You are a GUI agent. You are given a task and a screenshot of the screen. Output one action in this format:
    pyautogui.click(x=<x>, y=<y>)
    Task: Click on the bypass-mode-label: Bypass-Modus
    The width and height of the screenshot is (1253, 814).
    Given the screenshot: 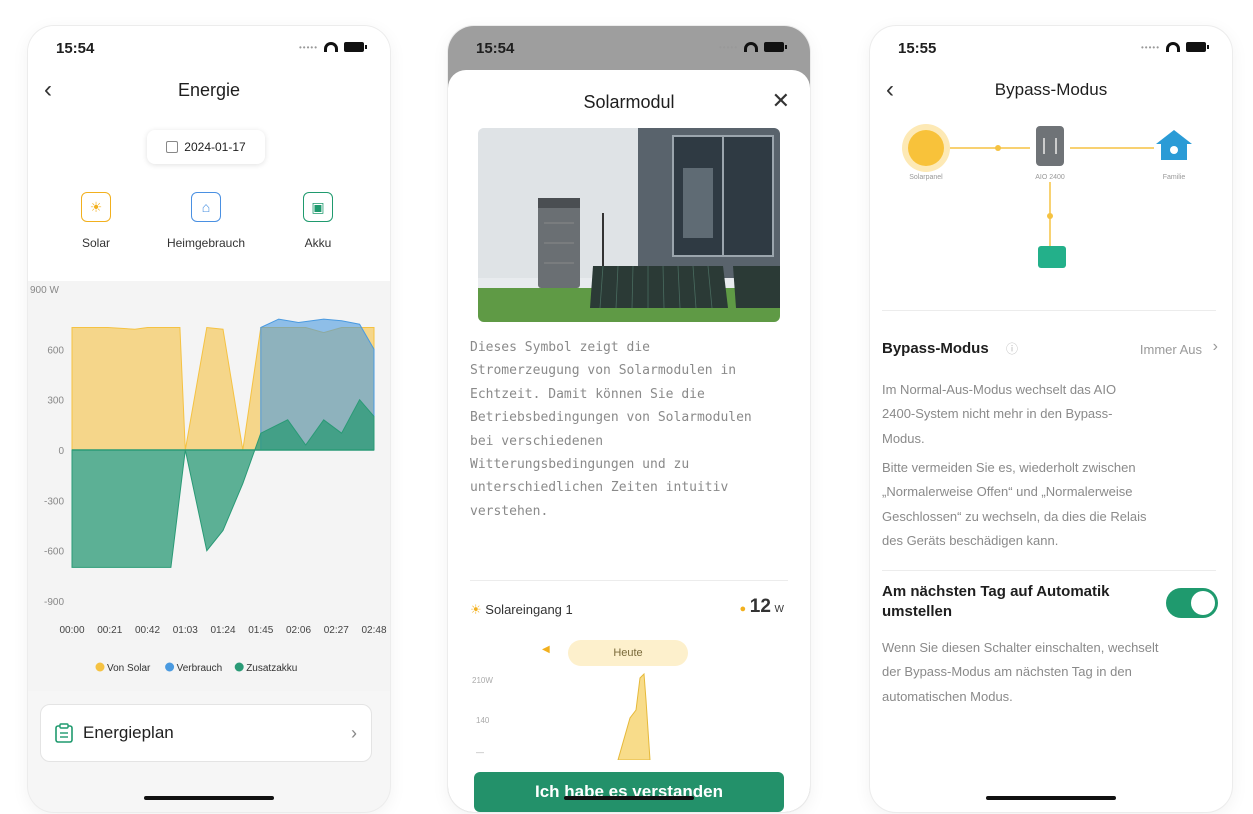 What is the action you would take?
    pyautogui.click(x=935, y=348)
    